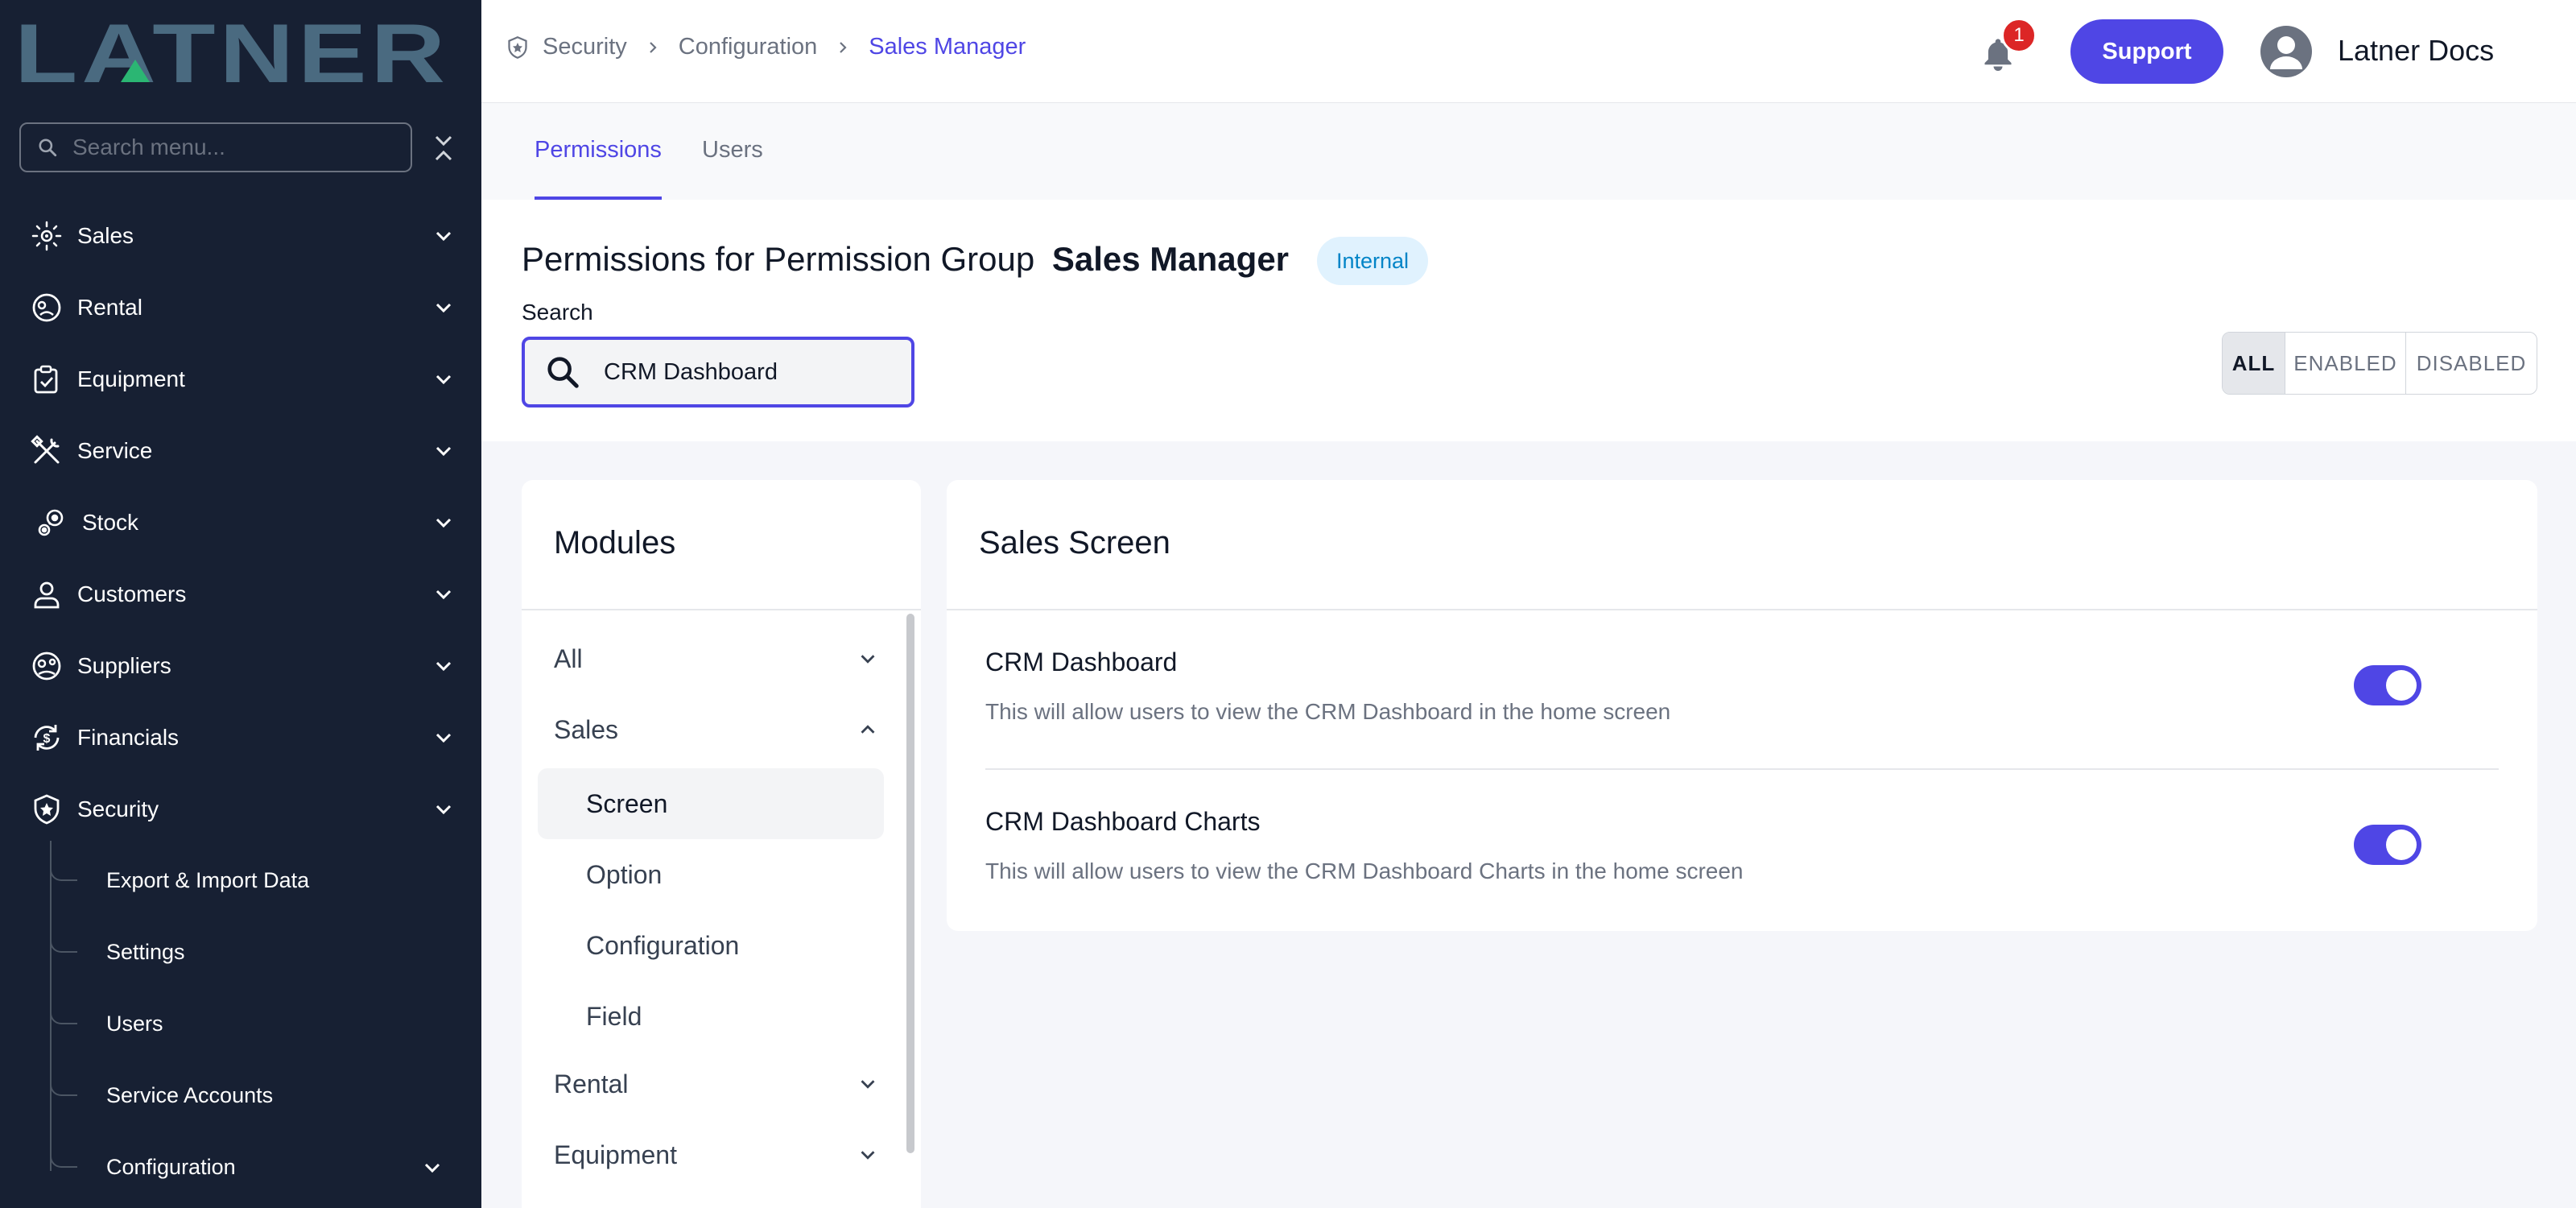 The image size is (2576, 1208). I want to click on sidebar-item-export-import: Export & Import Data, so click(240, 881).